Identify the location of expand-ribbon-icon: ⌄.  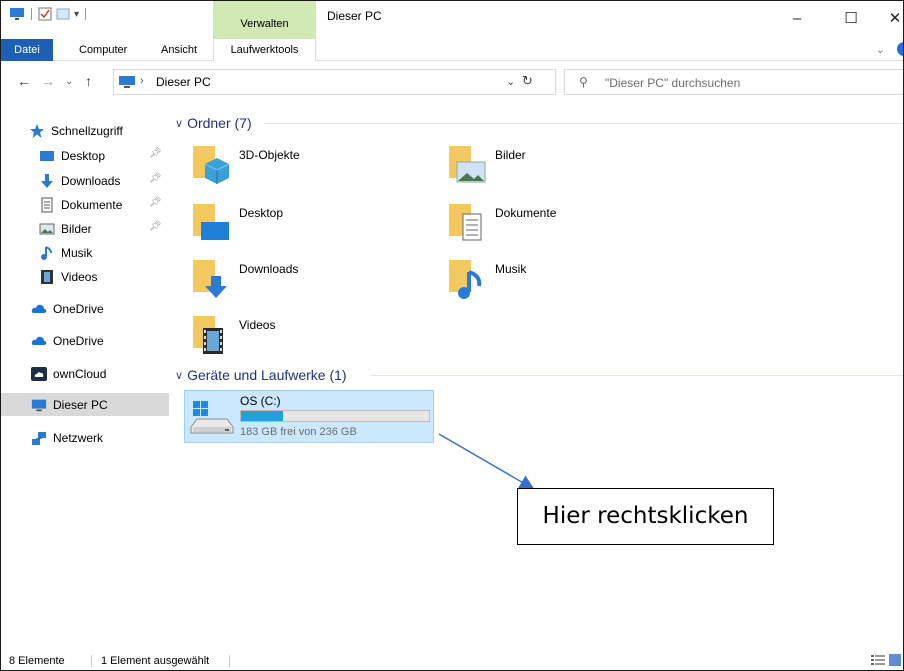
(880, 49).